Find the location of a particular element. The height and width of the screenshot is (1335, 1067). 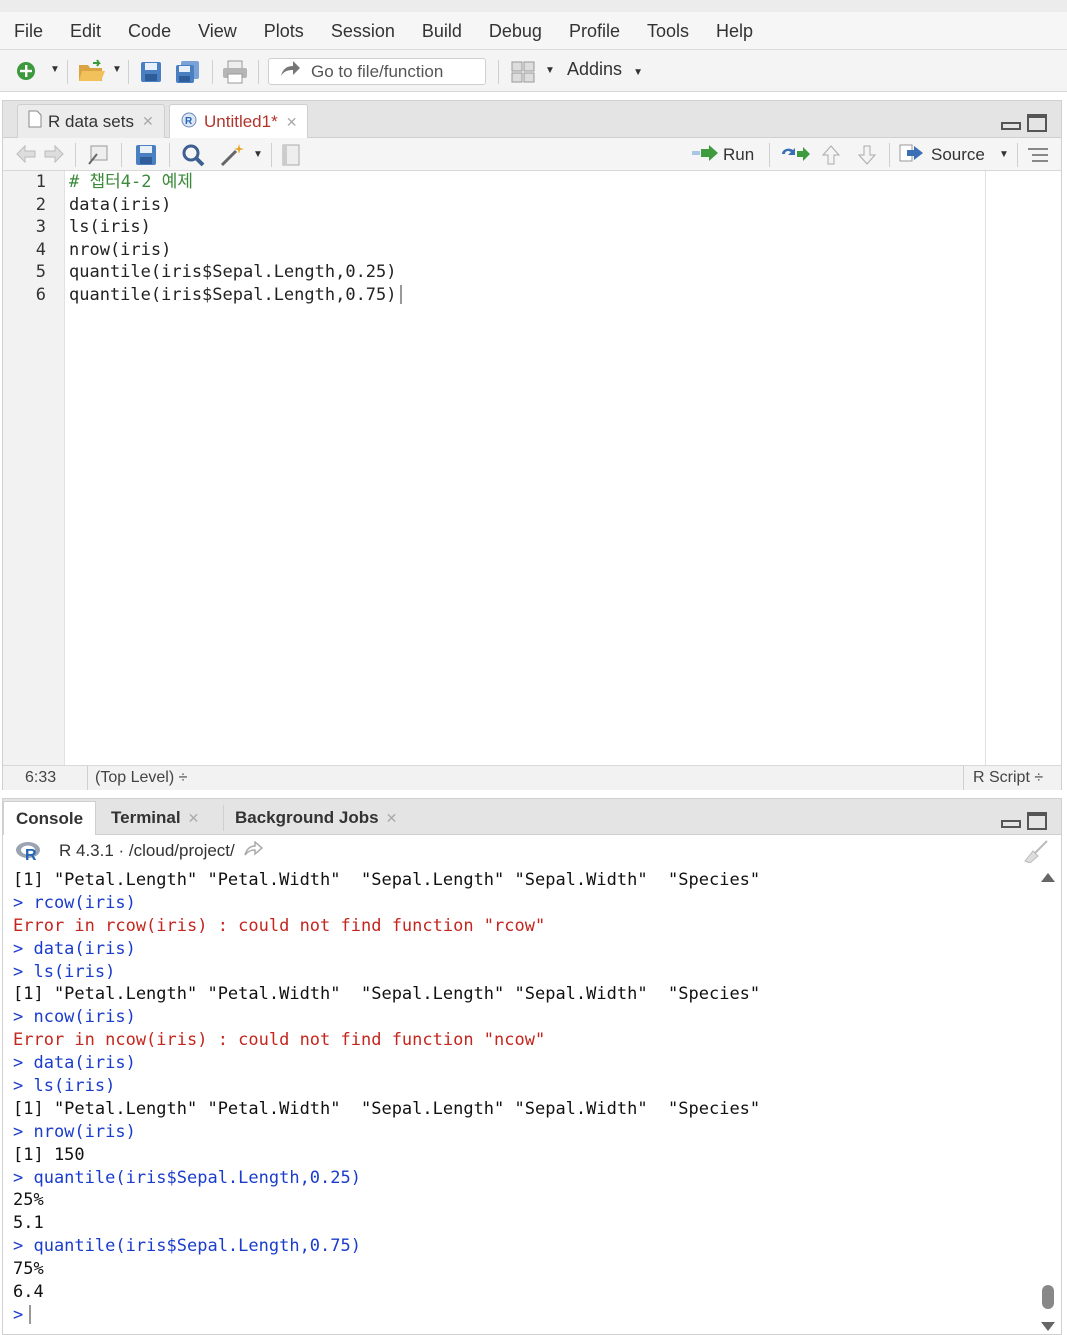

menu-tools: Tools is located at coordinates (668, 31).